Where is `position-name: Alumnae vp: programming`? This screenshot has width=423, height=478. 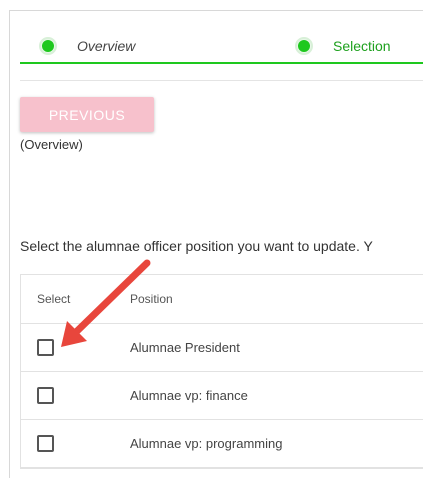
position-name: Alumnae vp: programming is located at coordinates (206, 443).